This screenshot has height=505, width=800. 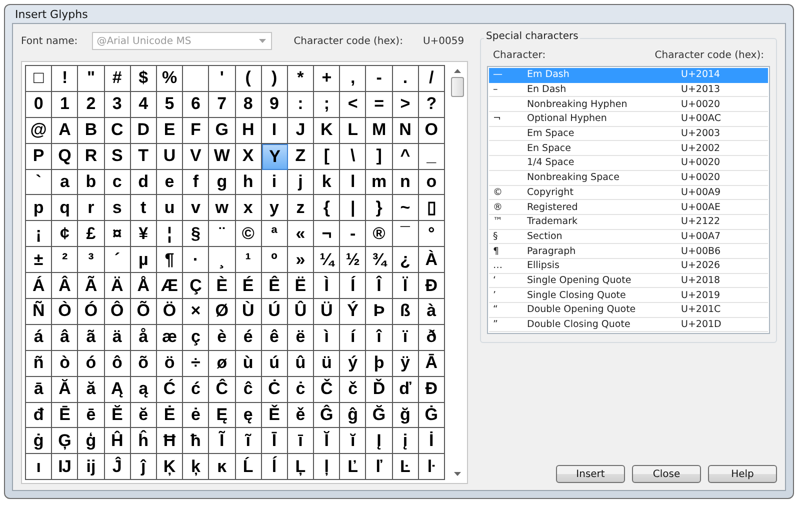 I want to click on glyph-cell: {, so click(x=327, y=208).